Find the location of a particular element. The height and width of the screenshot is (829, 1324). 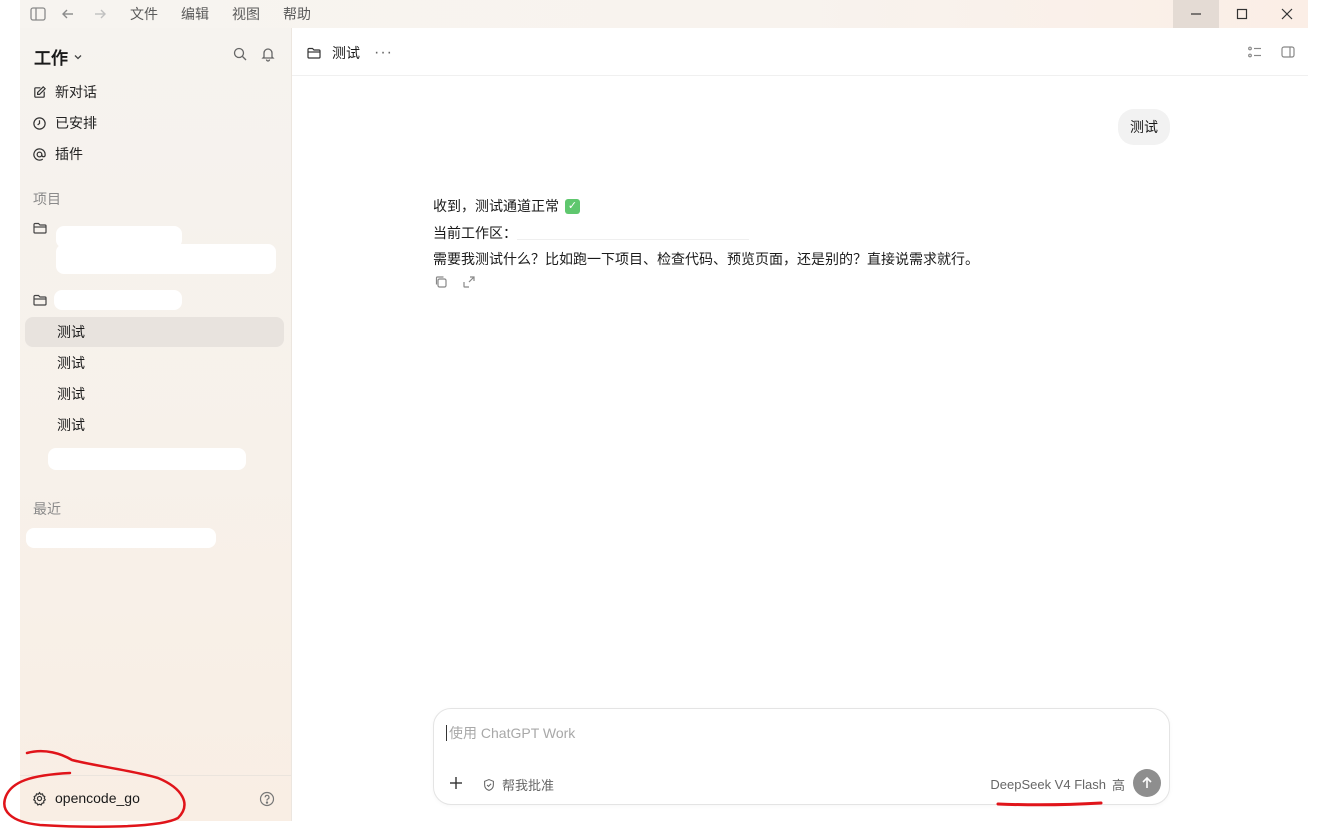

close-icon is located at coordinates (1287, 14).